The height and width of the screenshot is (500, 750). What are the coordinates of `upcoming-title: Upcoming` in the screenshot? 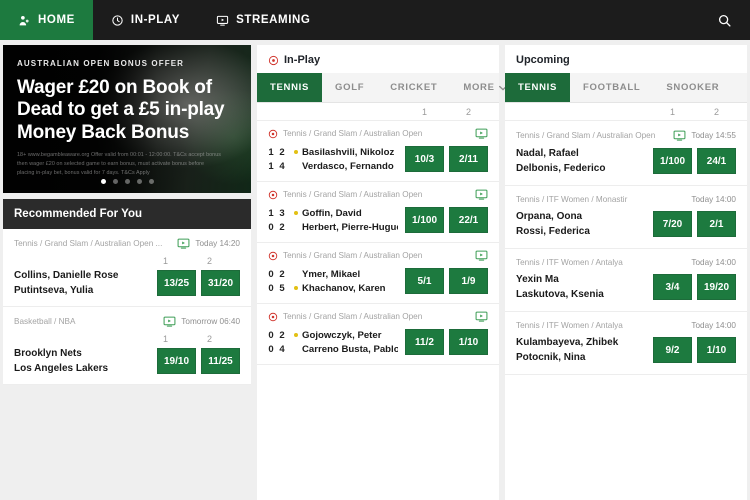 It's located at (543, 60).